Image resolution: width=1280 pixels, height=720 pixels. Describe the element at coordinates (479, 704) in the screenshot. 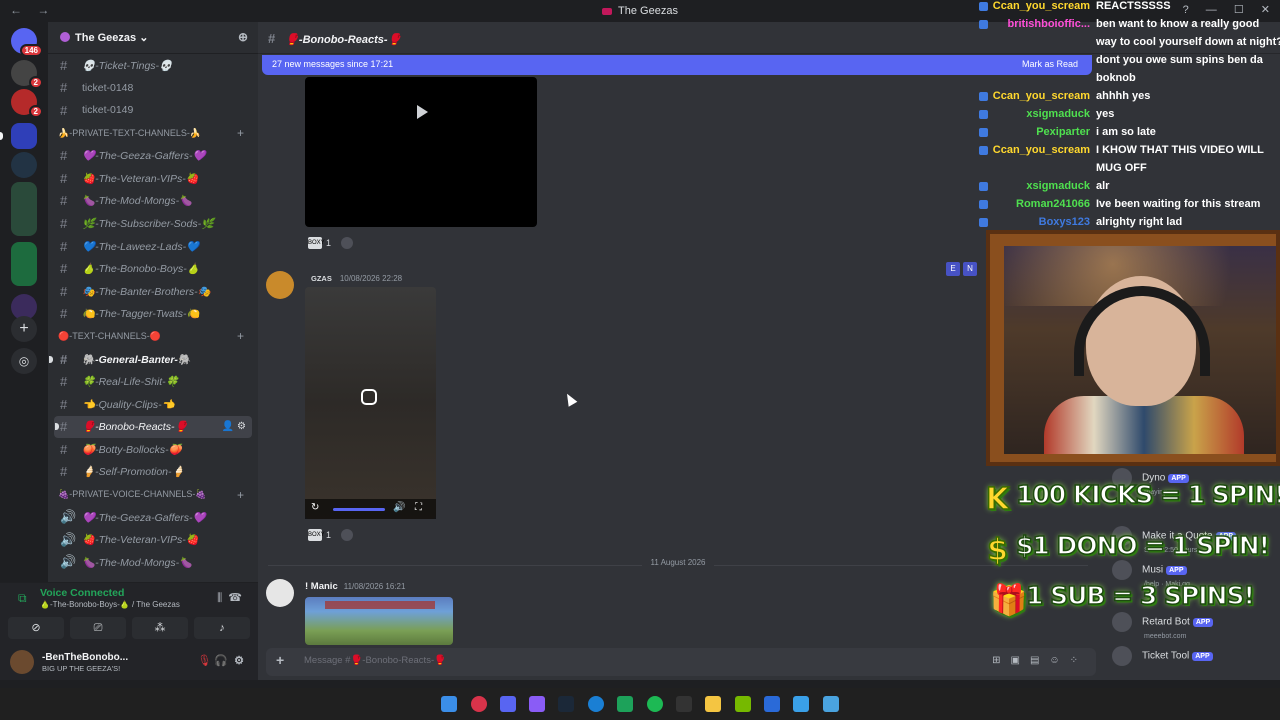

I see `opera-icon` at that location.